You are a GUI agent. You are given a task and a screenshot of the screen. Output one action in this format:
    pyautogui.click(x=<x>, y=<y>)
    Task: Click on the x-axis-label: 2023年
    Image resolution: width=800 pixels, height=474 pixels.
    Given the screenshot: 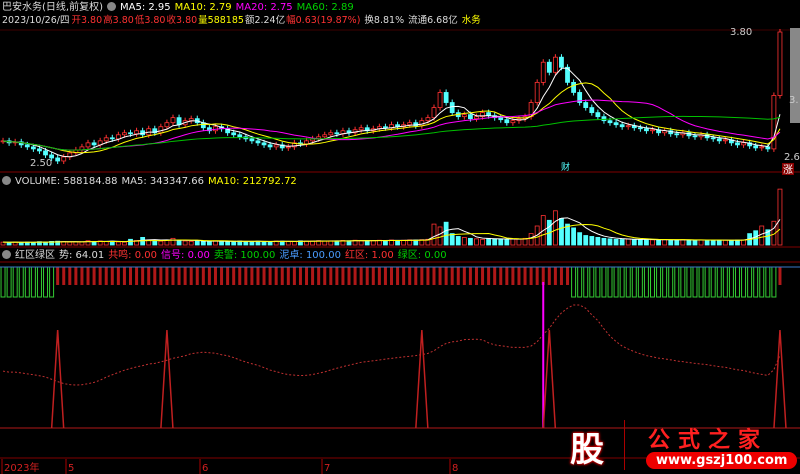 What is the action you would take?
    pyautogui.click(x=21, y=467)
    